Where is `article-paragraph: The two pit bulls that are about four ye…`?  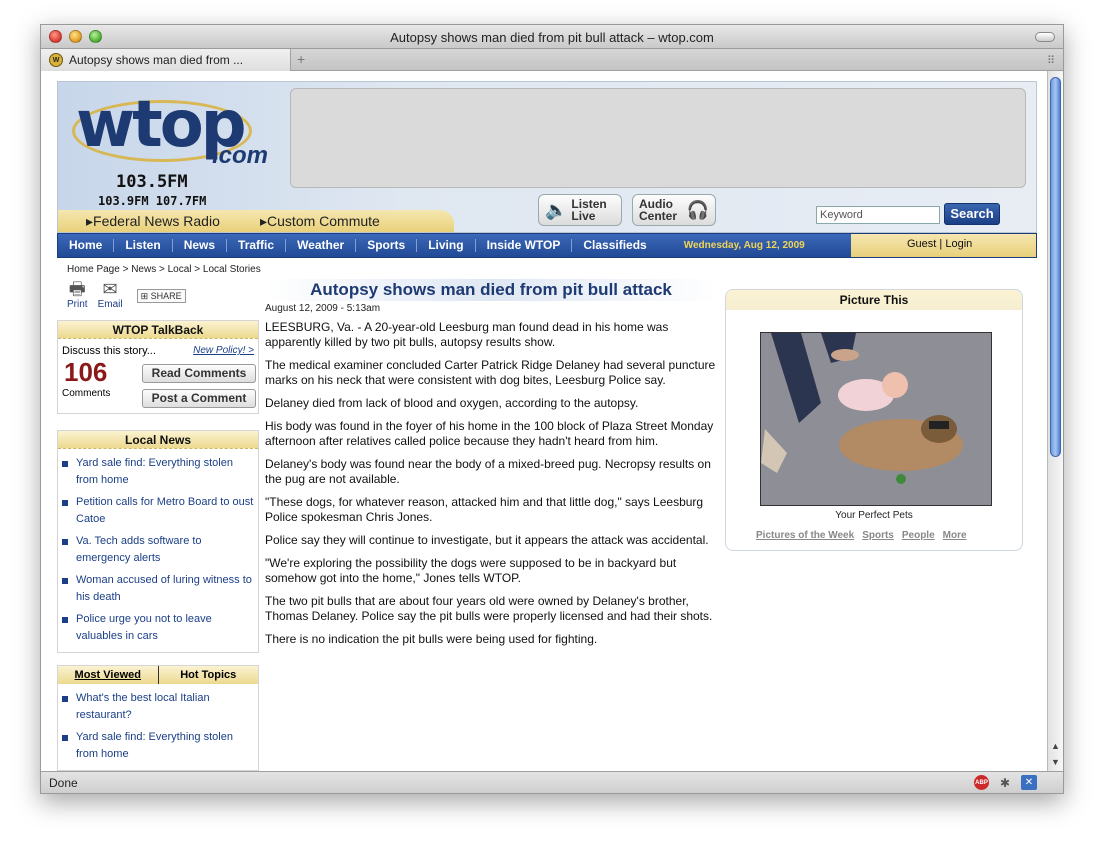
article-paragraph: The two pit bulls that are about four ye… is located at coordinates (489, 608).